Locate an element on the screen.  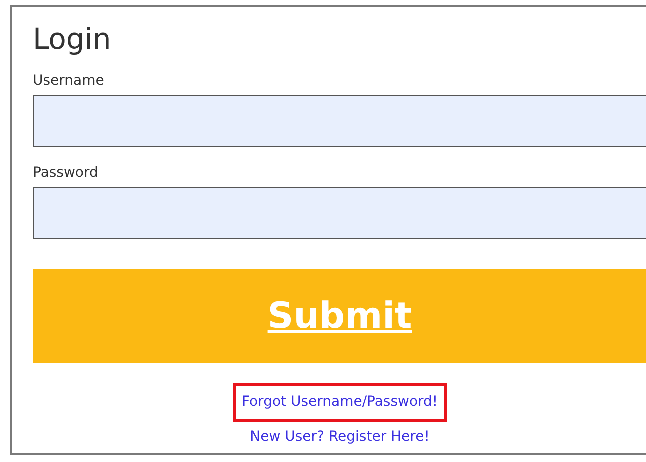
field-label: Username is located at coordinates (69, 81).